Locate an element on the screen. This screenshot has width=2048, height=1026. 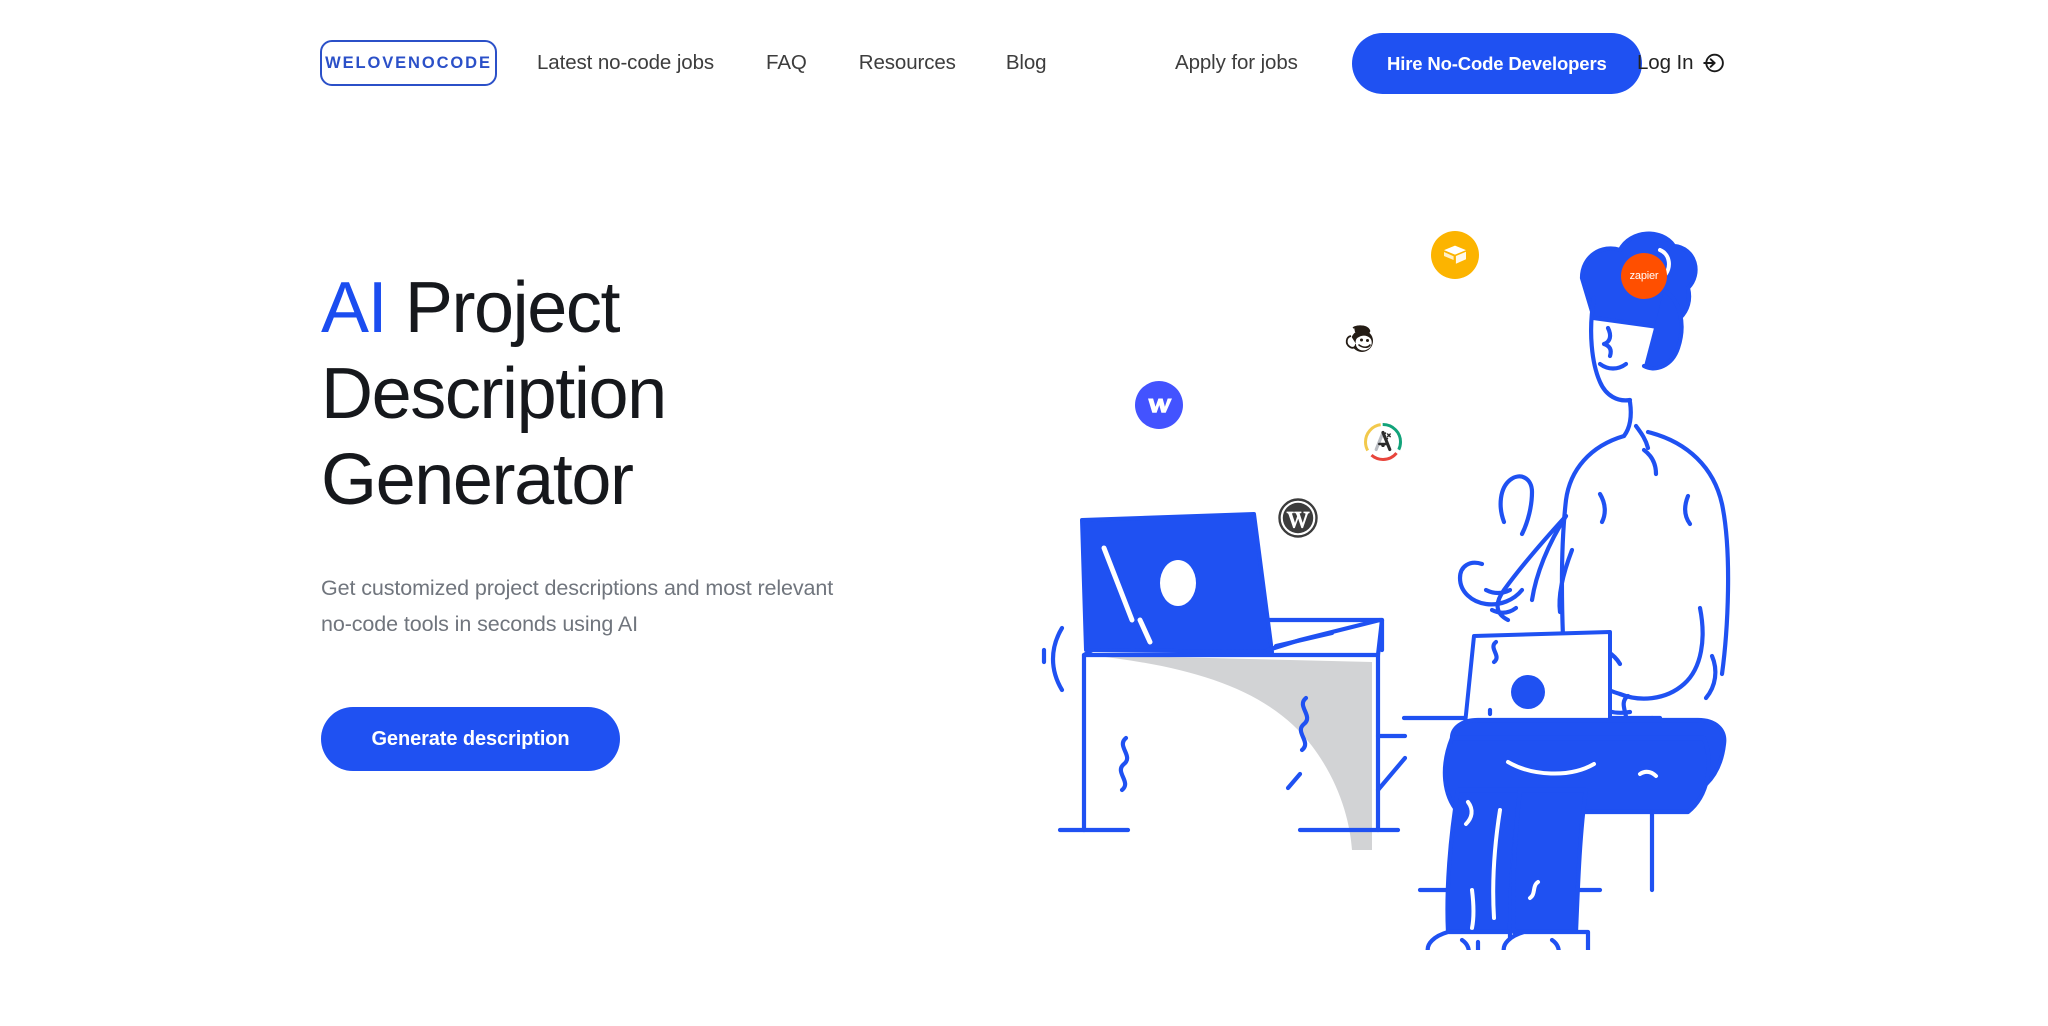
nav-link-latest-no-code-jobs: Latest no-code jobs is located at coordinates (625, 63).